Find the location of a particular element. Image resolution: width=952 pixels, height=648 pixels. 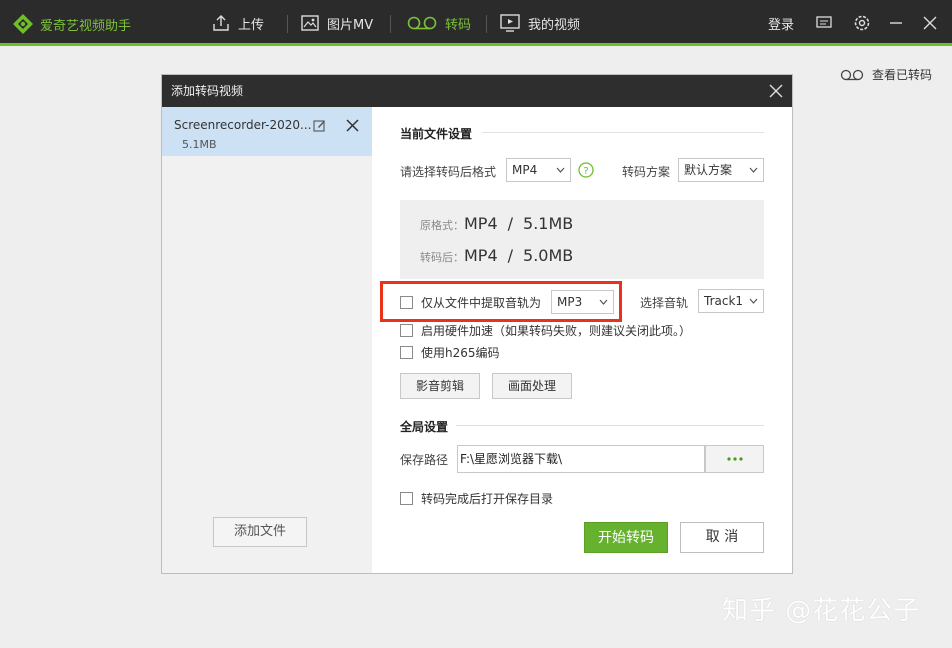

audio-format-value: MP3 is located at coordinates (570, 302).